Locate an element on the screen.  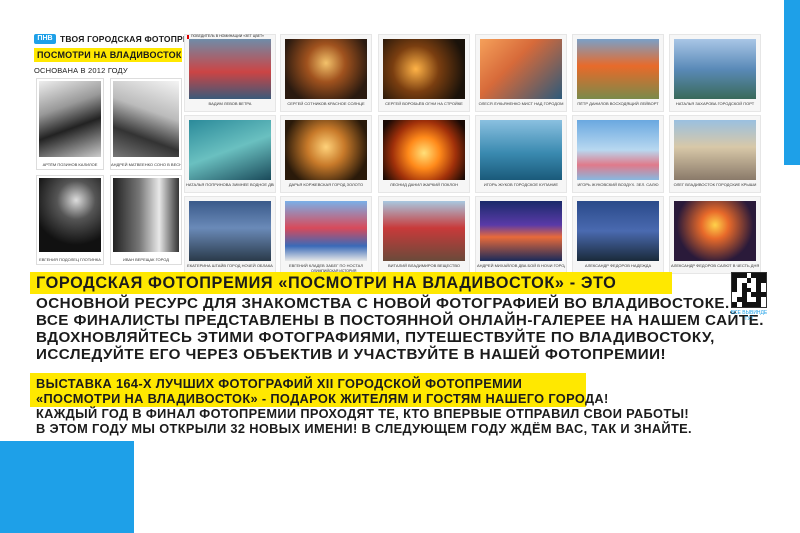
photo-tile: ОЛЕГ ВЛАДИВОСТОК ГОРОДСКИЕ КРЫШИ is located at coordinates (715, 154).